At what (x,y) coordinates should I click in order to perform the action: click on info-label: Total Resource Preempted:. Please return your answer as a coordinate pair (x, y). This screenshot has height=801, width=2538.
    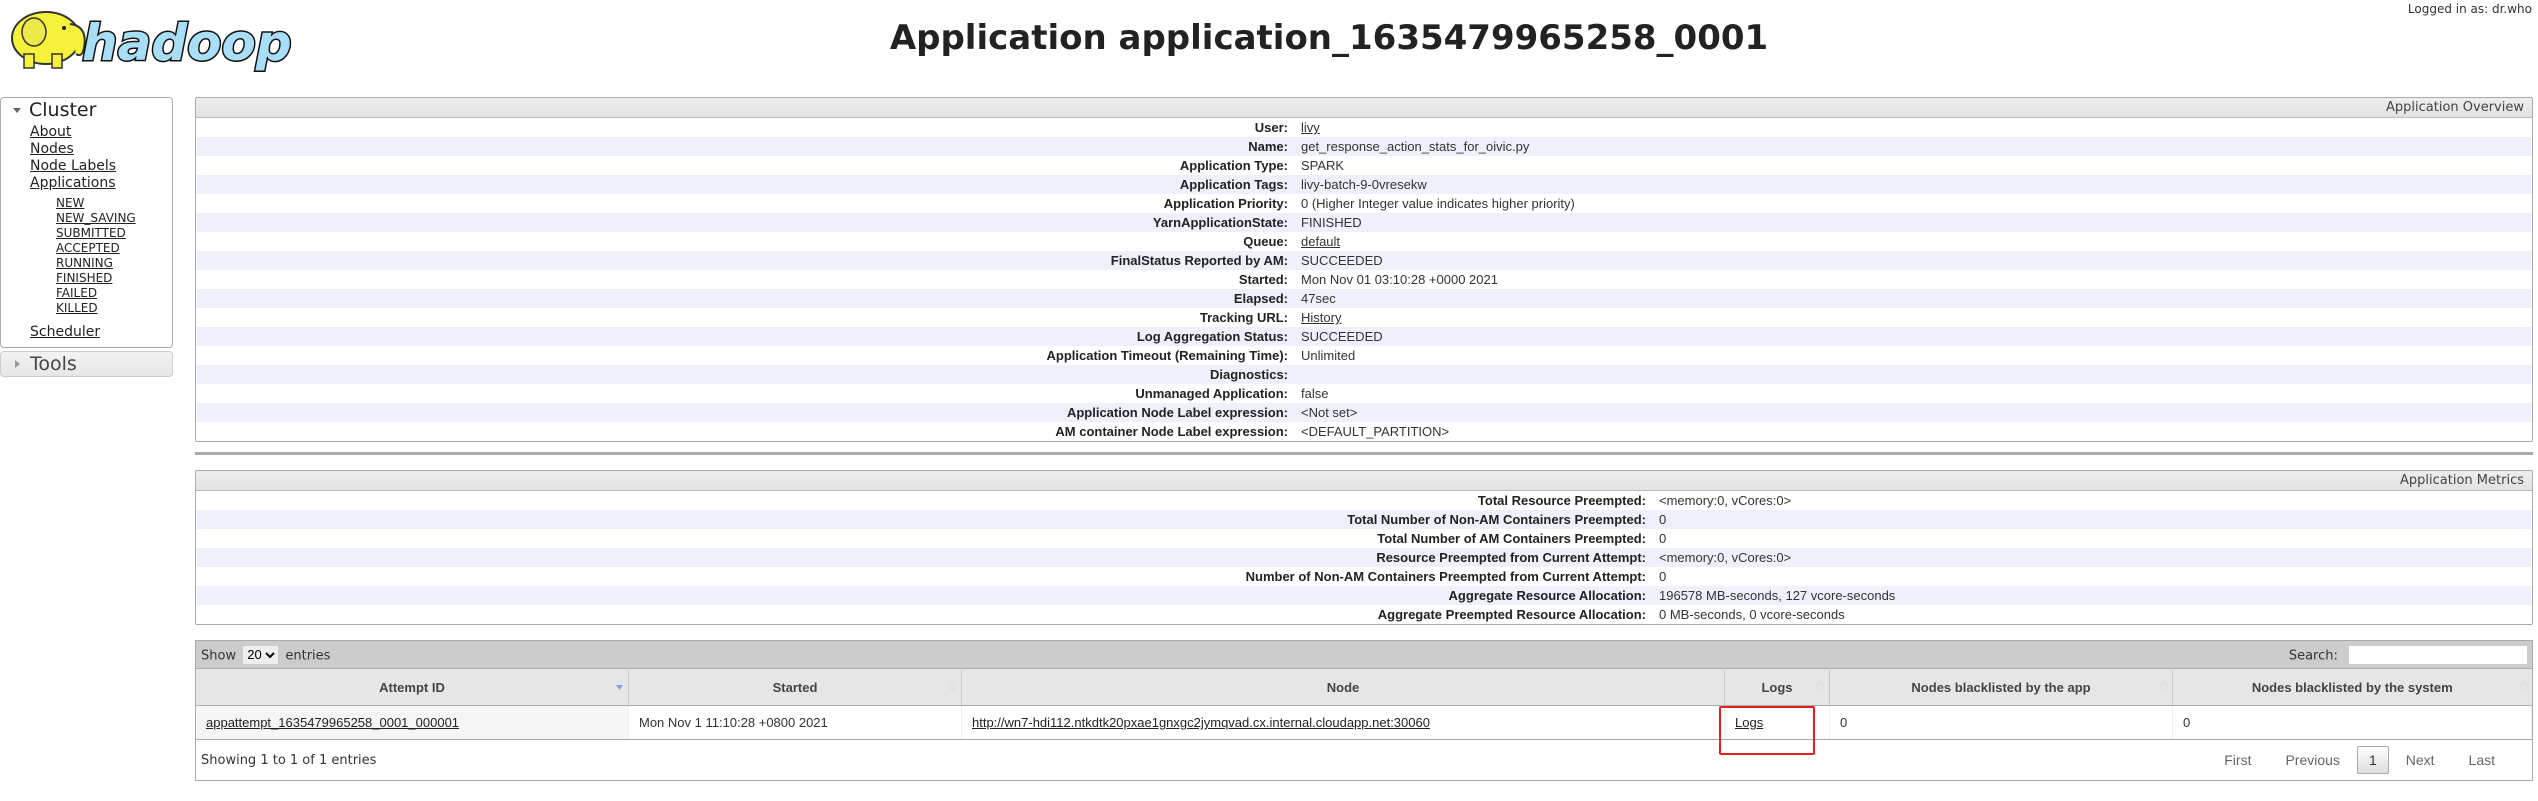
    Looking at the image, I should click on (1561, 500).